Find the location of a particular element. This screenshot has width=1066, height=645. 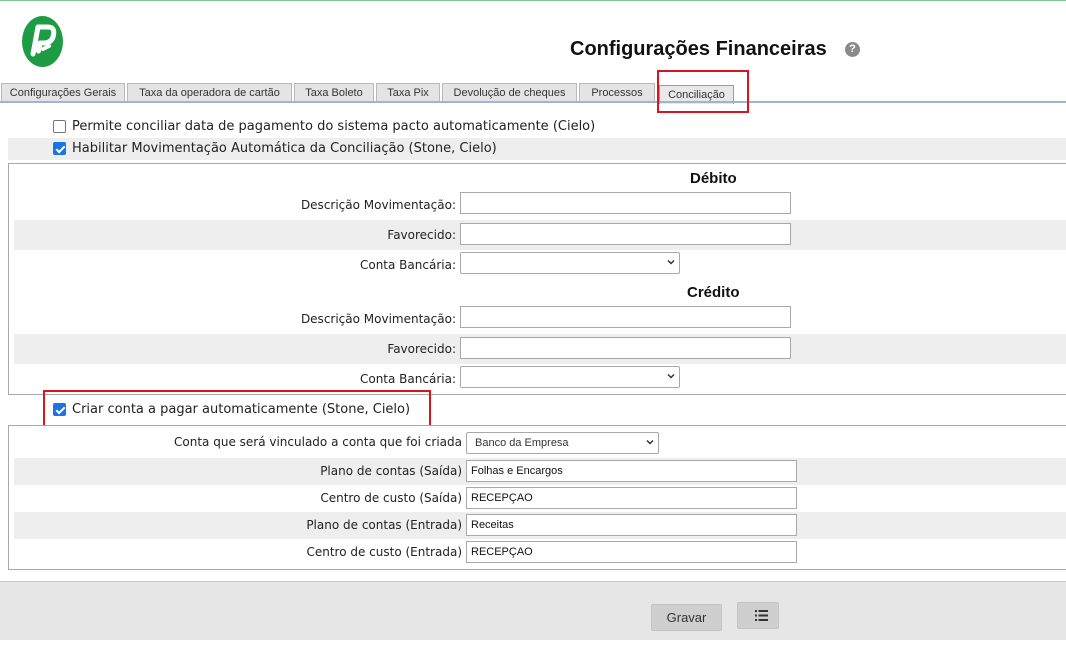

credito-descricao-row: Descrição Movimentação: is located at coordinates (540, 319).